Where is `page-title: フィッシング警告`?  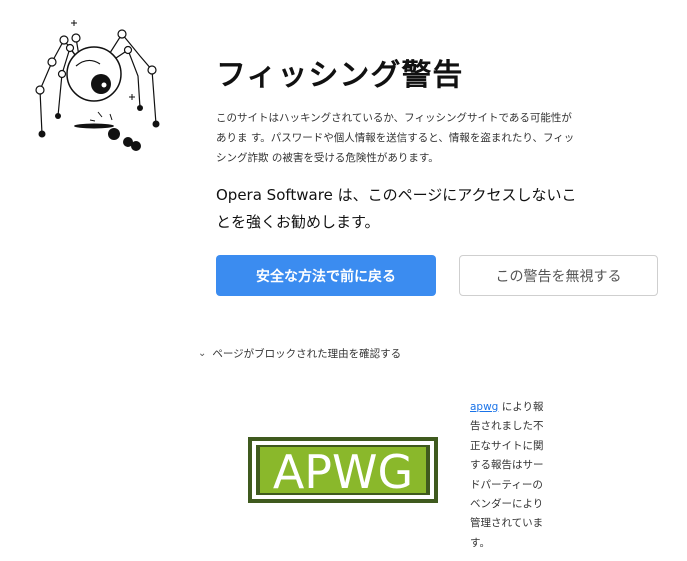 page-title: フィッシング警告 is located at coordinates (340, 75).